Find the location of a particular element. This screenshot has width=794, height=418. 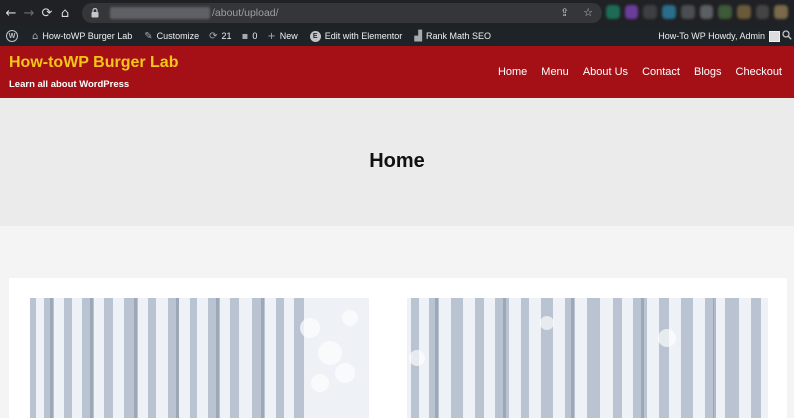

greeting-label: How-To WP Howdy, Admin is located at coordinates (711, 36).